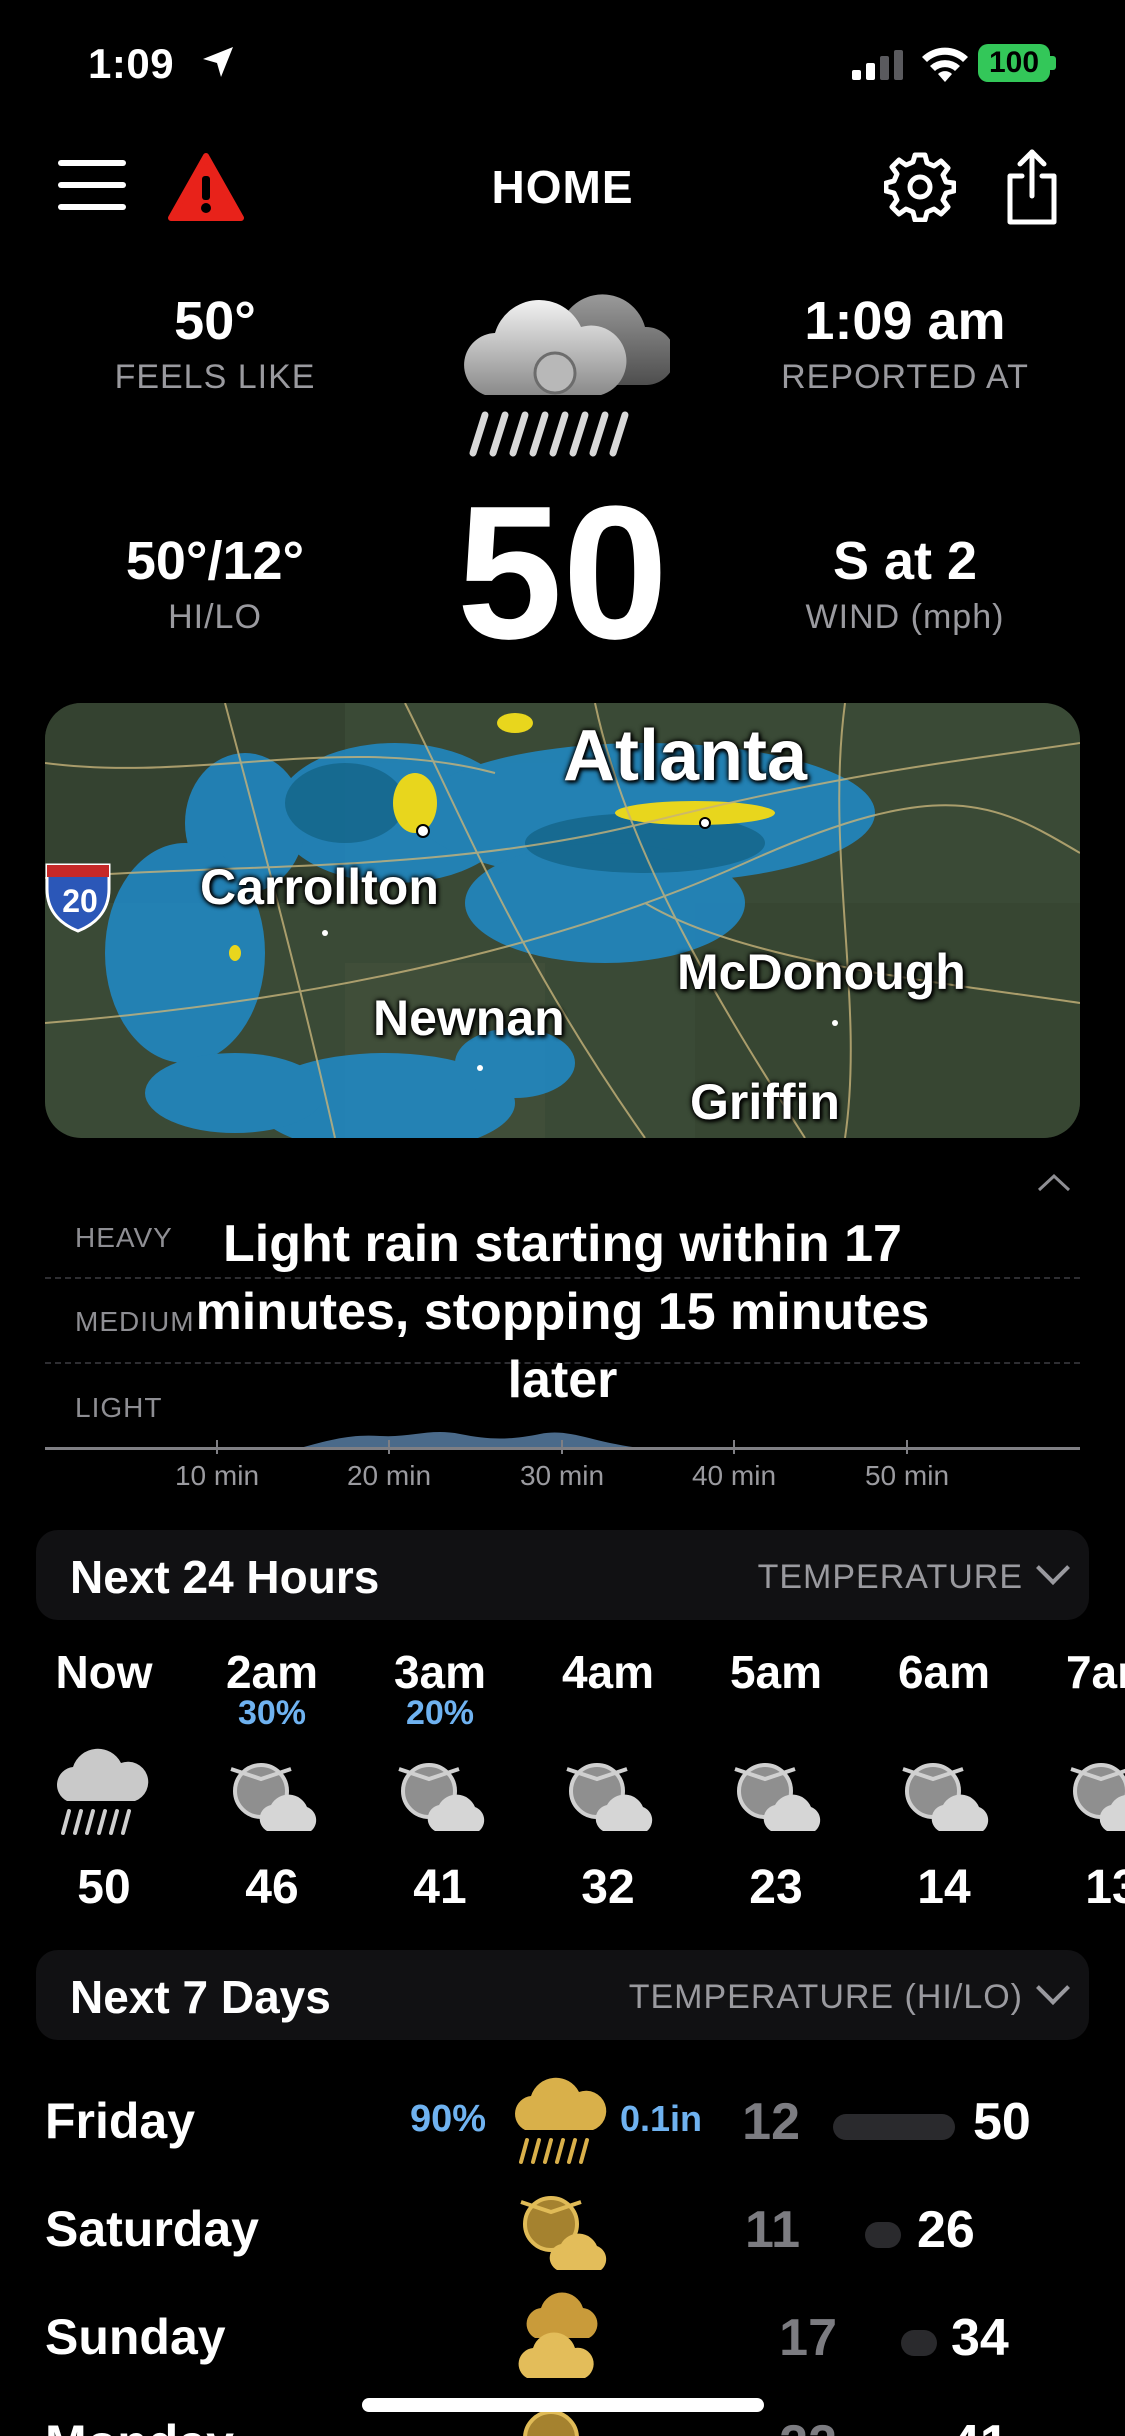 Image resolution: width=1125 pixels, height=2436 pixels. I want to click on wind: S at 2 WIND (mph), so click(905, 583).